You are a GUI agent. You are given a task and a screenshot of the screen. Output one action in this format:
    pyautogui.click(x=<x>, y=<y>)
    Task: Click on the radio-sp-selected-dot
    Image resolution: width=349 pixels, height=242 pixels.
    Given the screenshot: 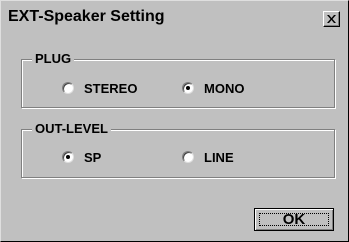 What is the action you would take?
    pyautogui.click(x=68, y=157)
    